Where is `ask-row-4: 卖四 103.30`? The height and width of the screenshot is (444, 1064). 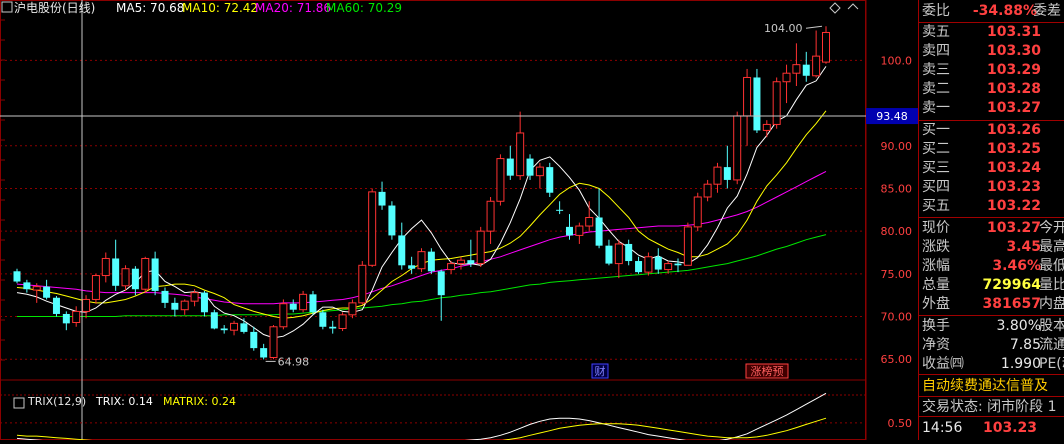
ask-row-4: 卖四 103.30 is located at coordinates (991, 51).